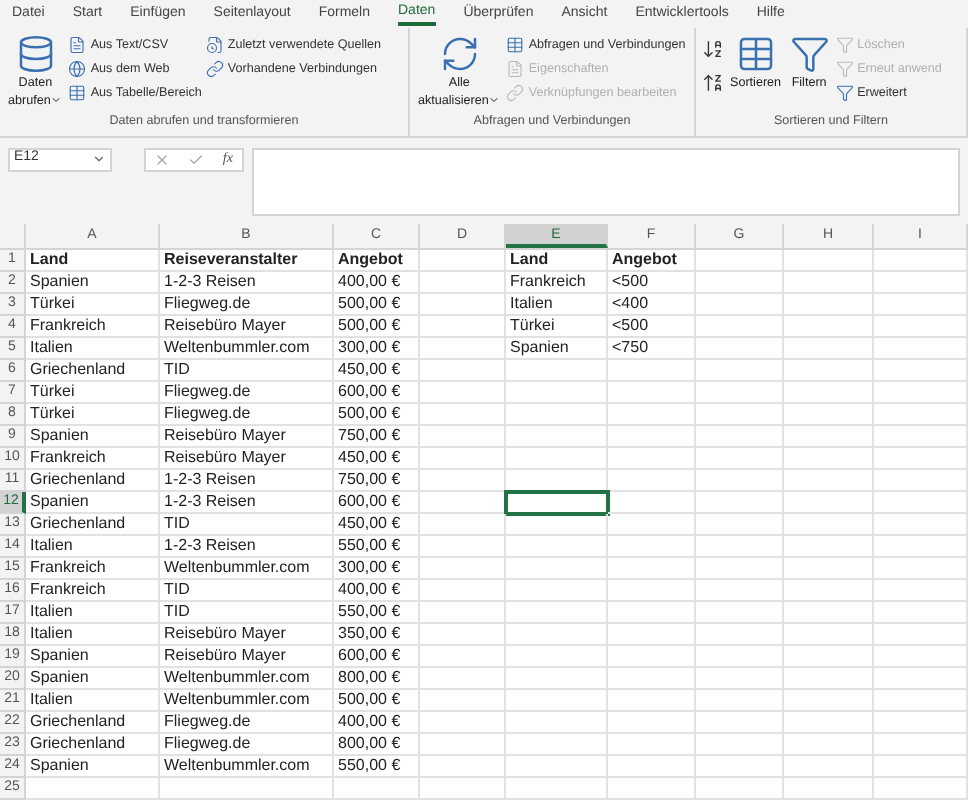  What do you see at coordinates (377, 745) in the screenshot?
I see `table-cell: 800,00 €` at bounding box center [377, 745].